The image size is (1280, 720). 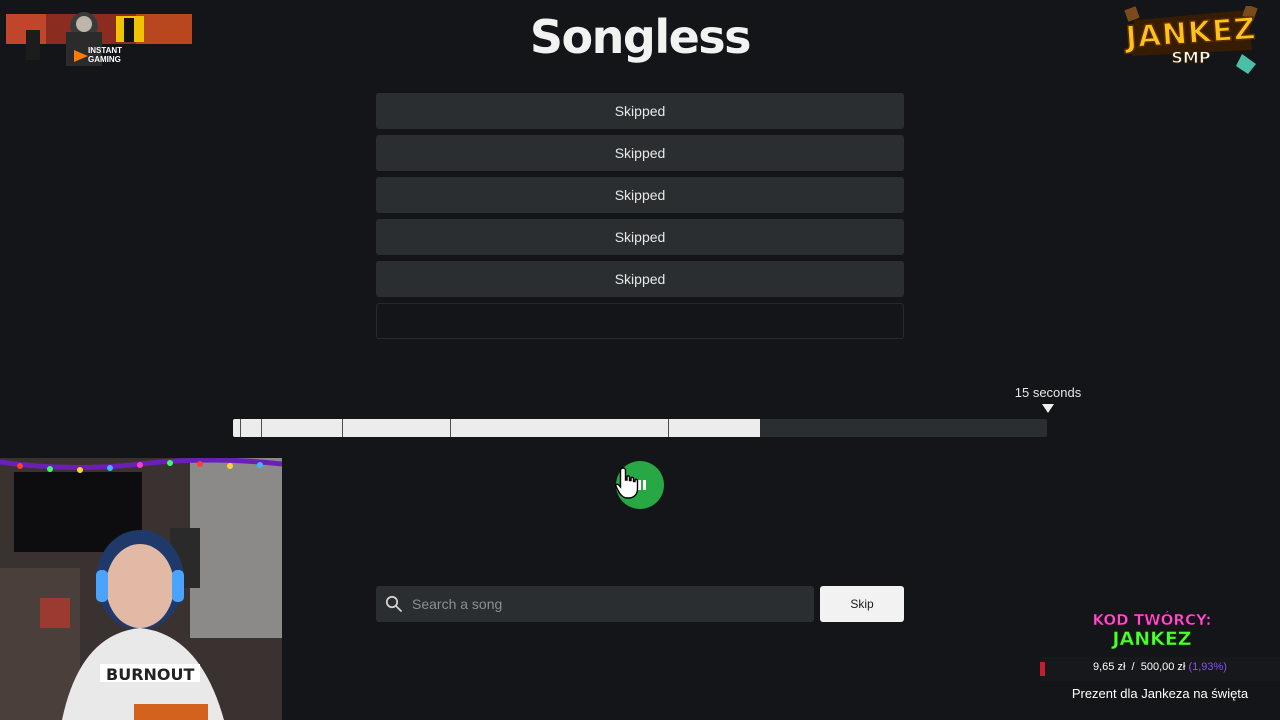 I want to click on song-timeline, so click(x=640, y=428).